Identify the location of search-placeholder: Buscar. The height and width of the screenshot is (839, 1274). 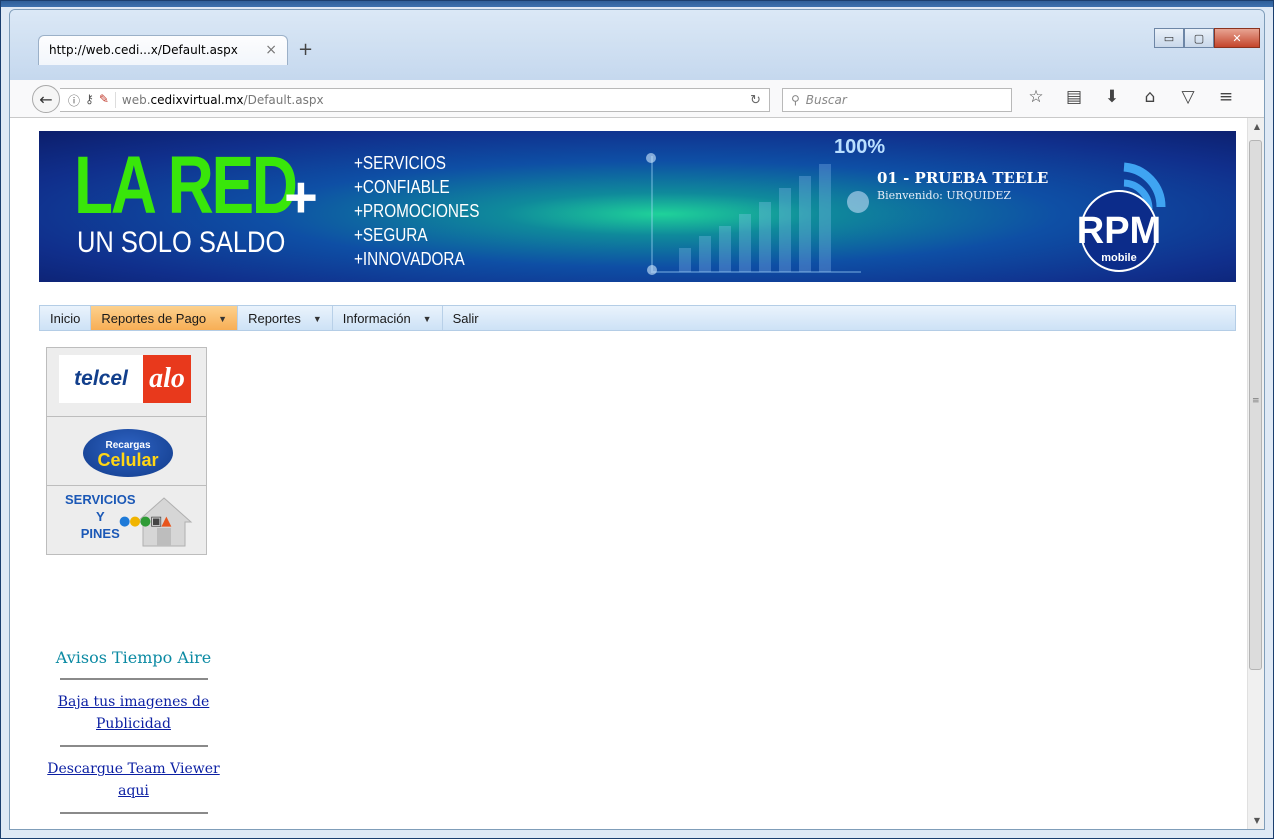
(826, 100).